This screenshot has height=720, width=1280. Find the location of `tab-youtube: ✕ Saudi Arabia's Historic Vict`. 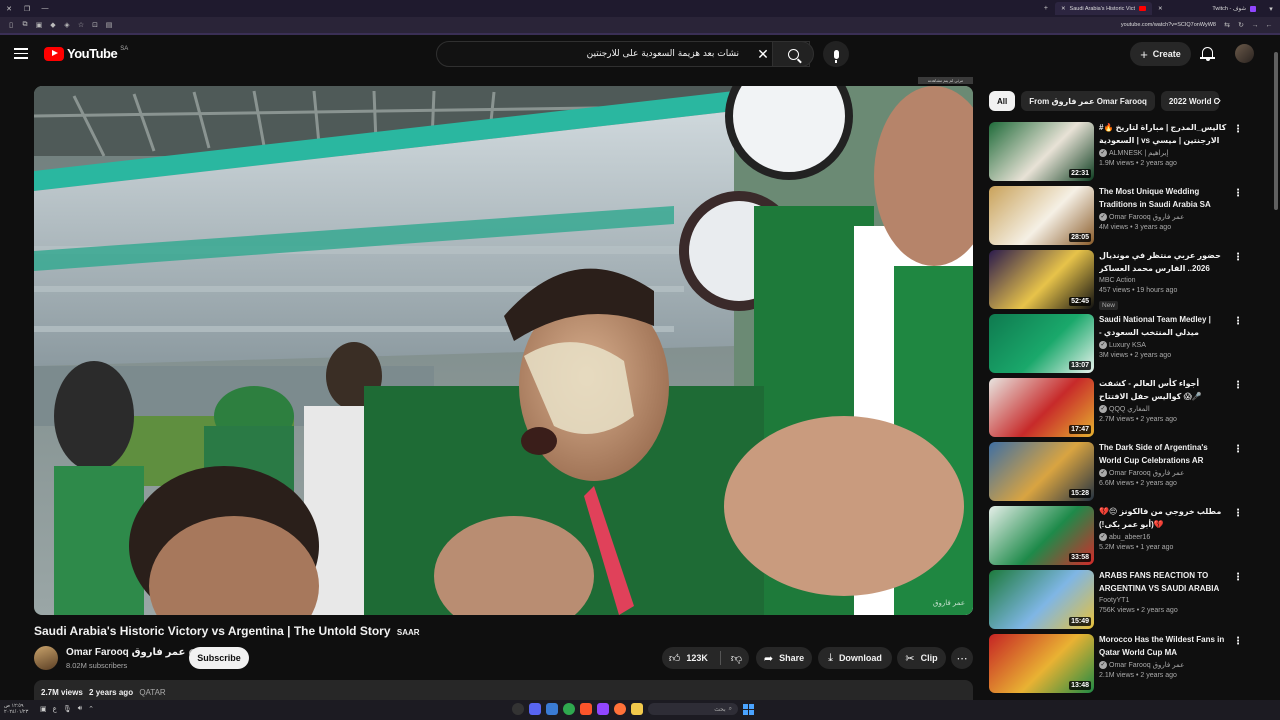

tab-youtube: ✕ Saudi Arabia's Historic Vict is located at coordinates (1103, 8).